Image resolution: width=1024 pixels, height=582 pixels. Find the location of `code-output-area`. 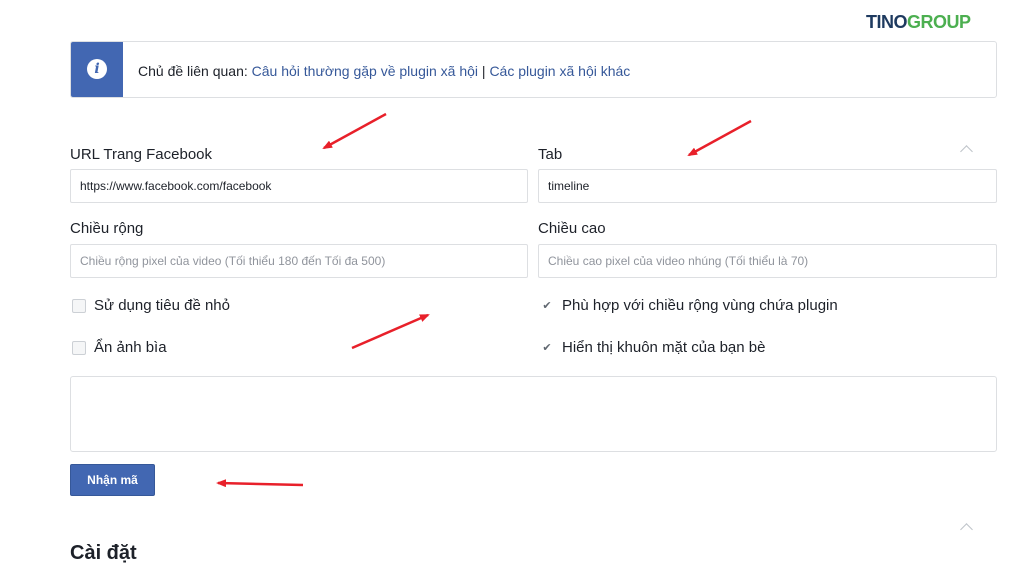

code-output-area is located at coordinates (533, 414).